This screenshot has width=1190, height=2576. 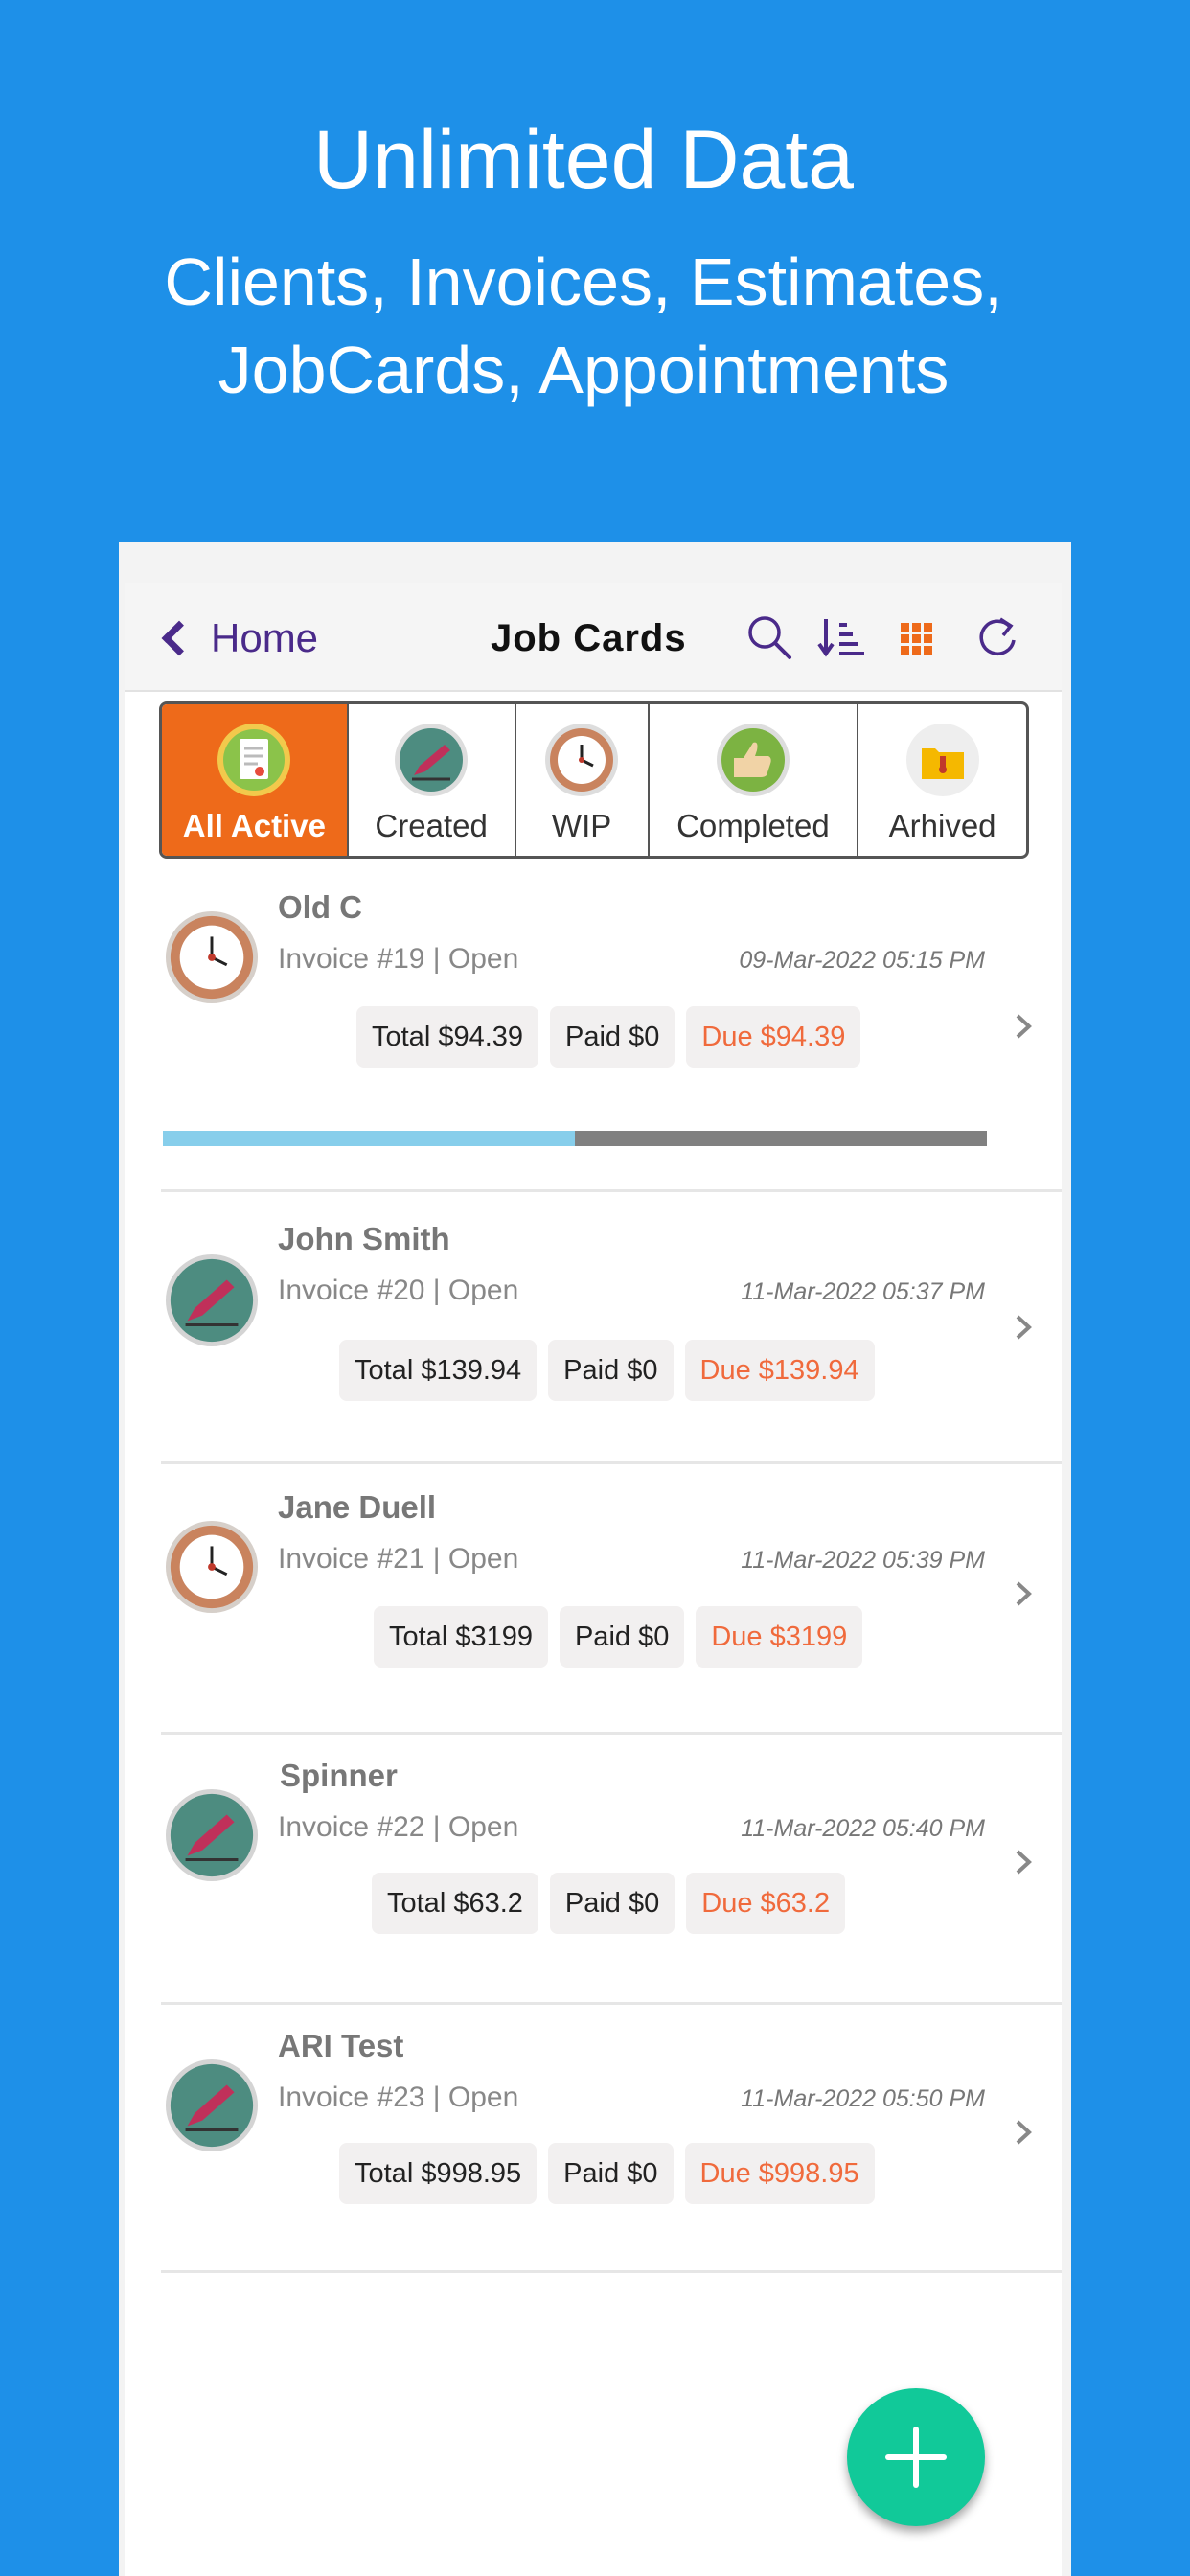 I want to click on total-amount: Total $63.2, so click(x=455, y=1903).